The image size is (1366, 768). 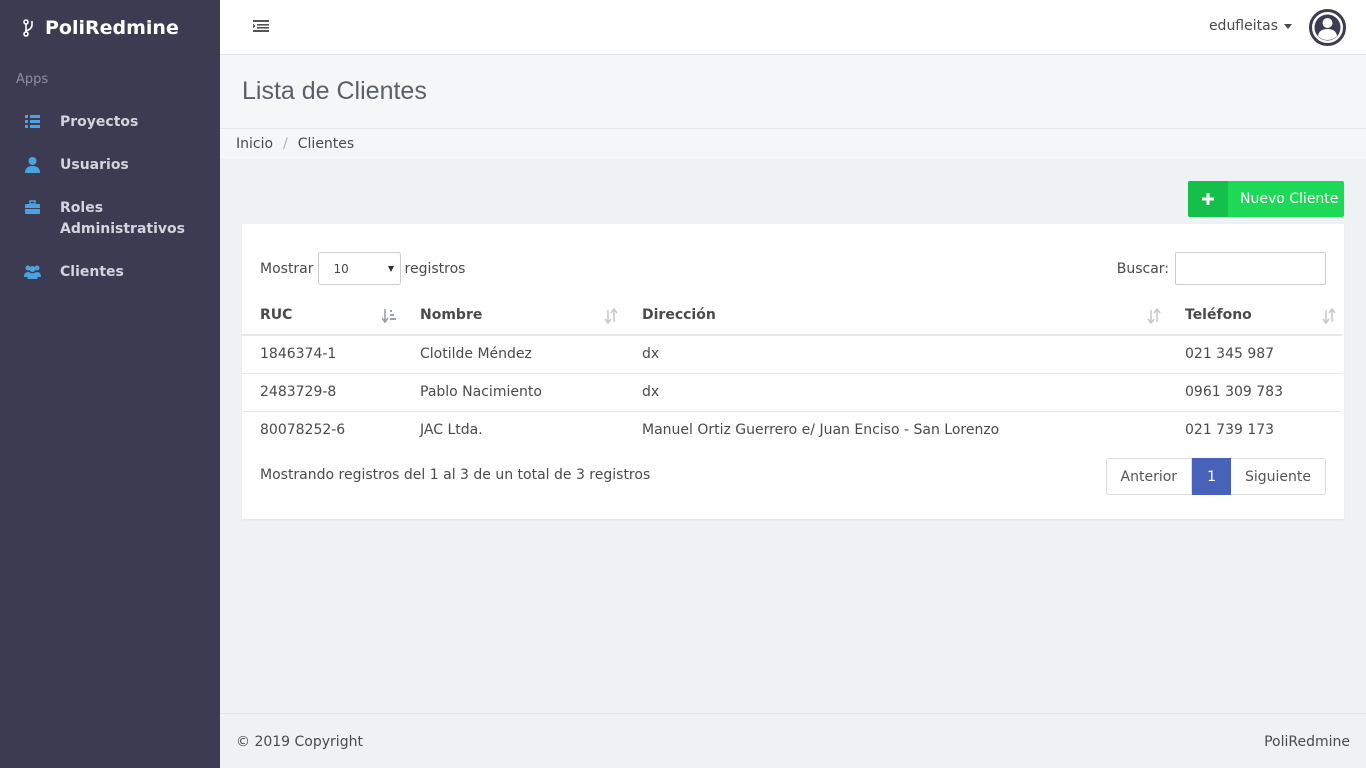 I want to click on pagination-next-button: Siguiente, so click(x=1278, y=476).